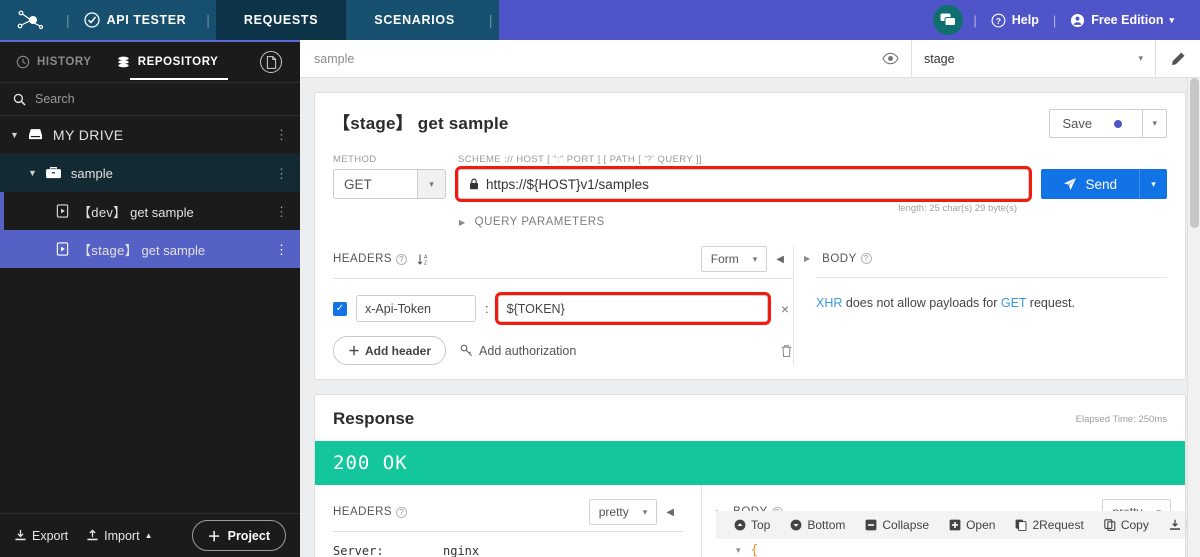 The width and height of the screenshot is (1200, 557). Describe the element at coordinates (613, 512) in the screenshot. I see `response-headers-mode-value: pretty` at that location.